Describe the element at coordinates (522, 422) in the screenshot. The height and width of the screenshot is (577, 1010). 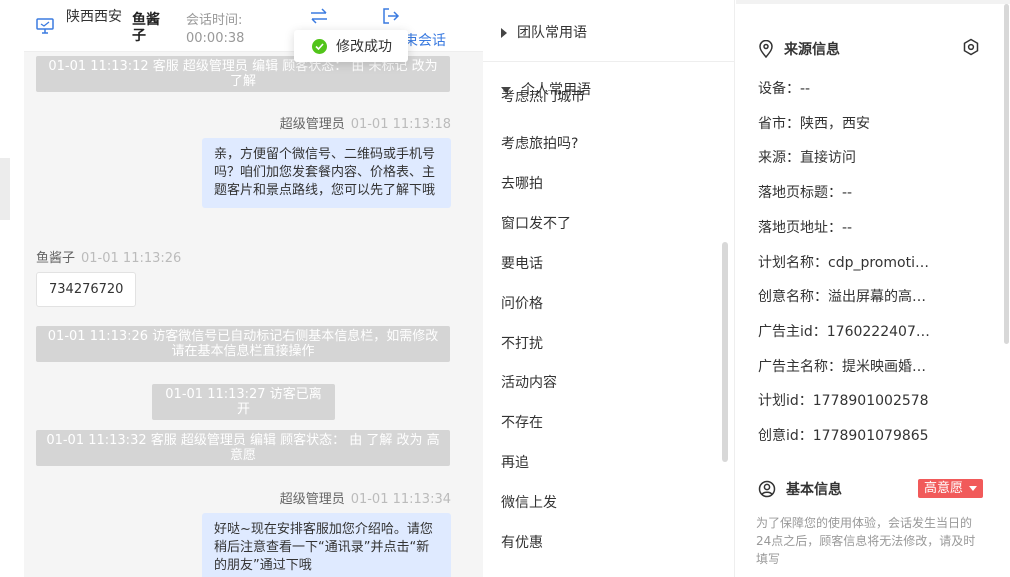
I see `phrase-item: 不存在` at that location.